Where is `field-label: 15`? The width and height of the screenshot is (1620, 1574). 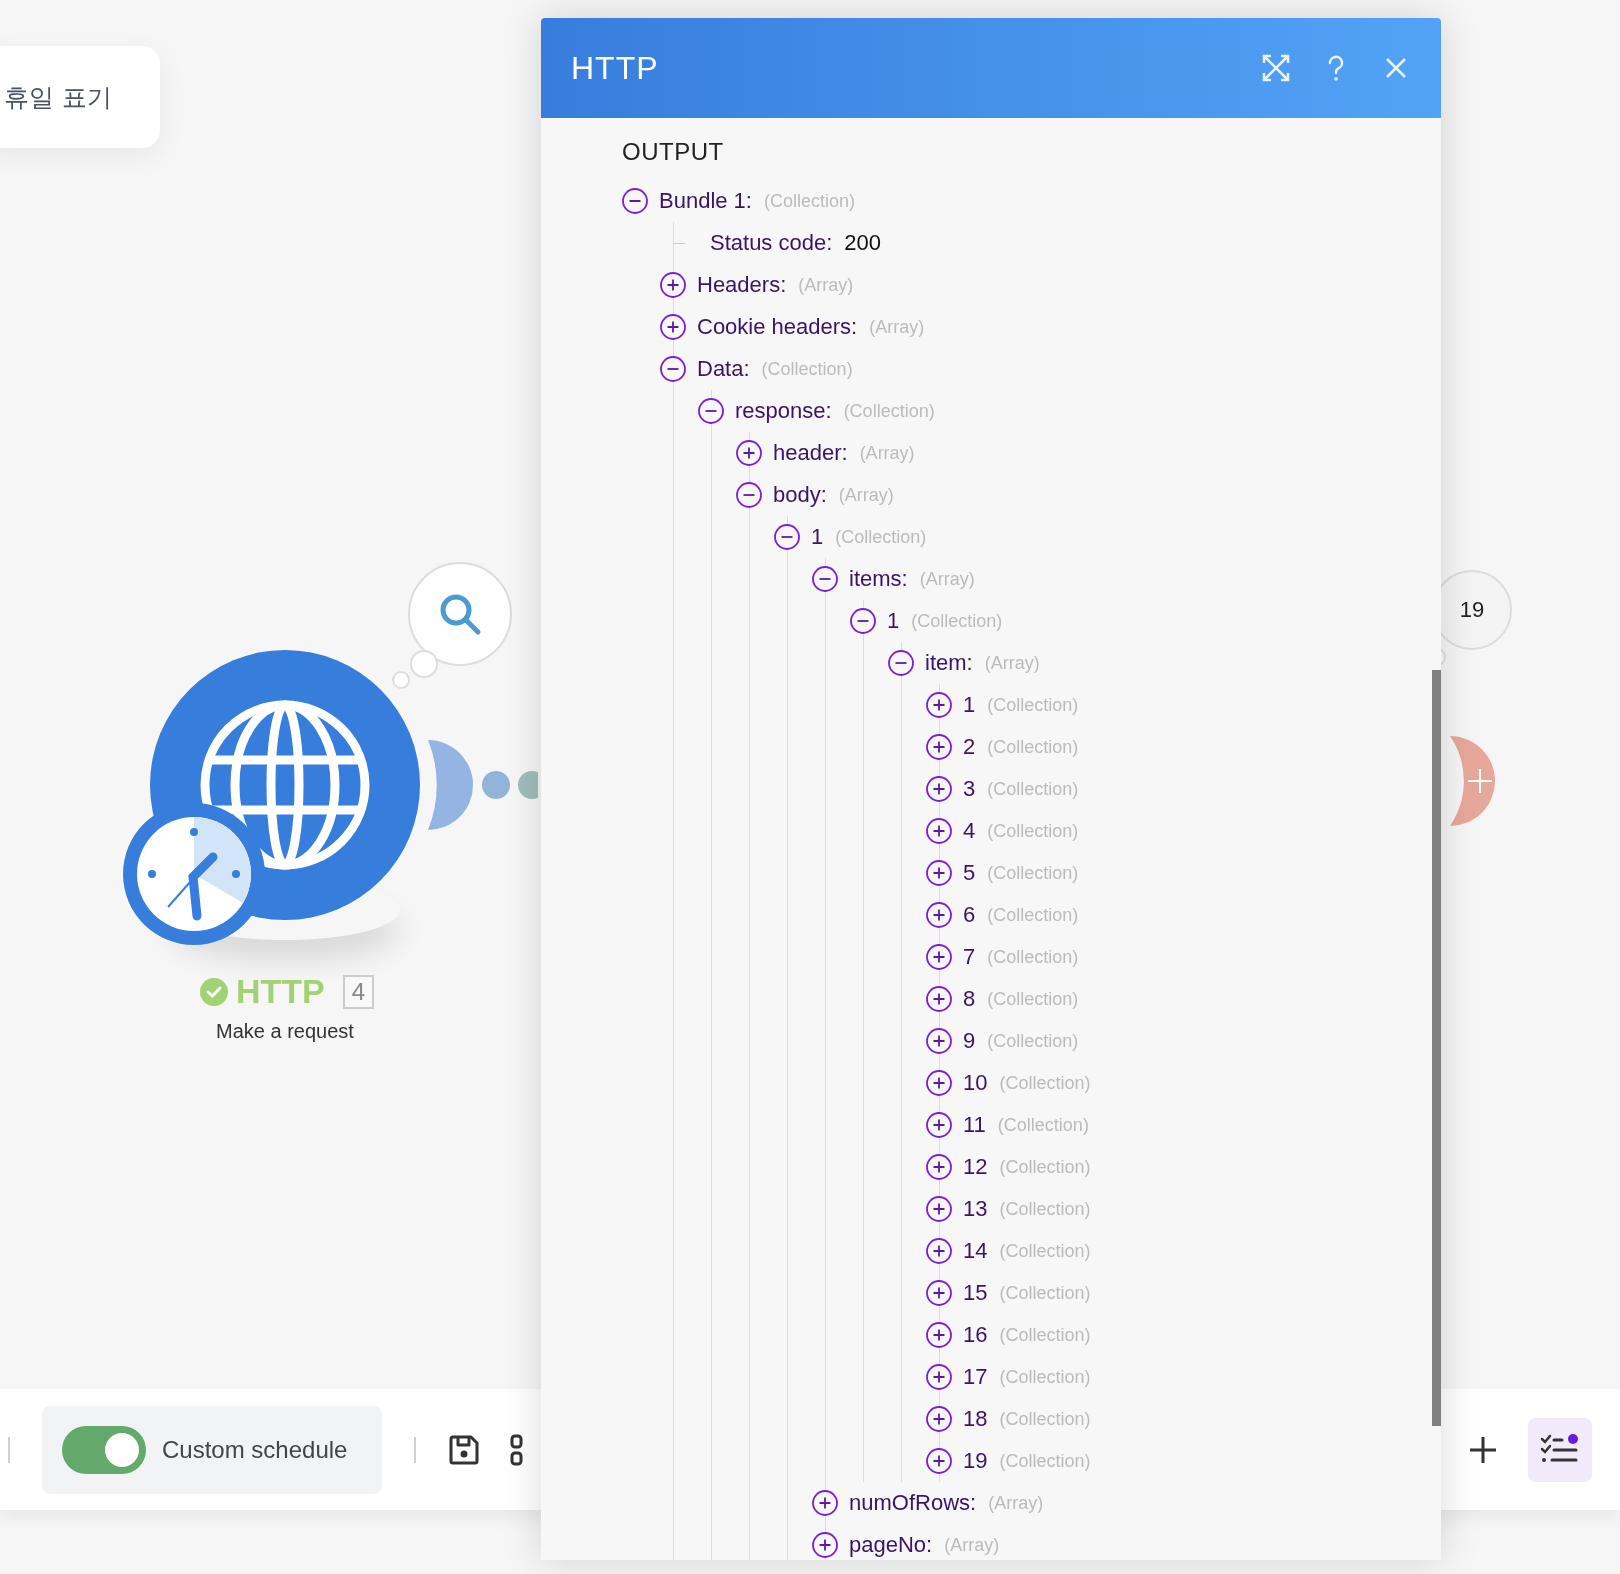
field-label: 15 is located at coordinates (975, 1293).